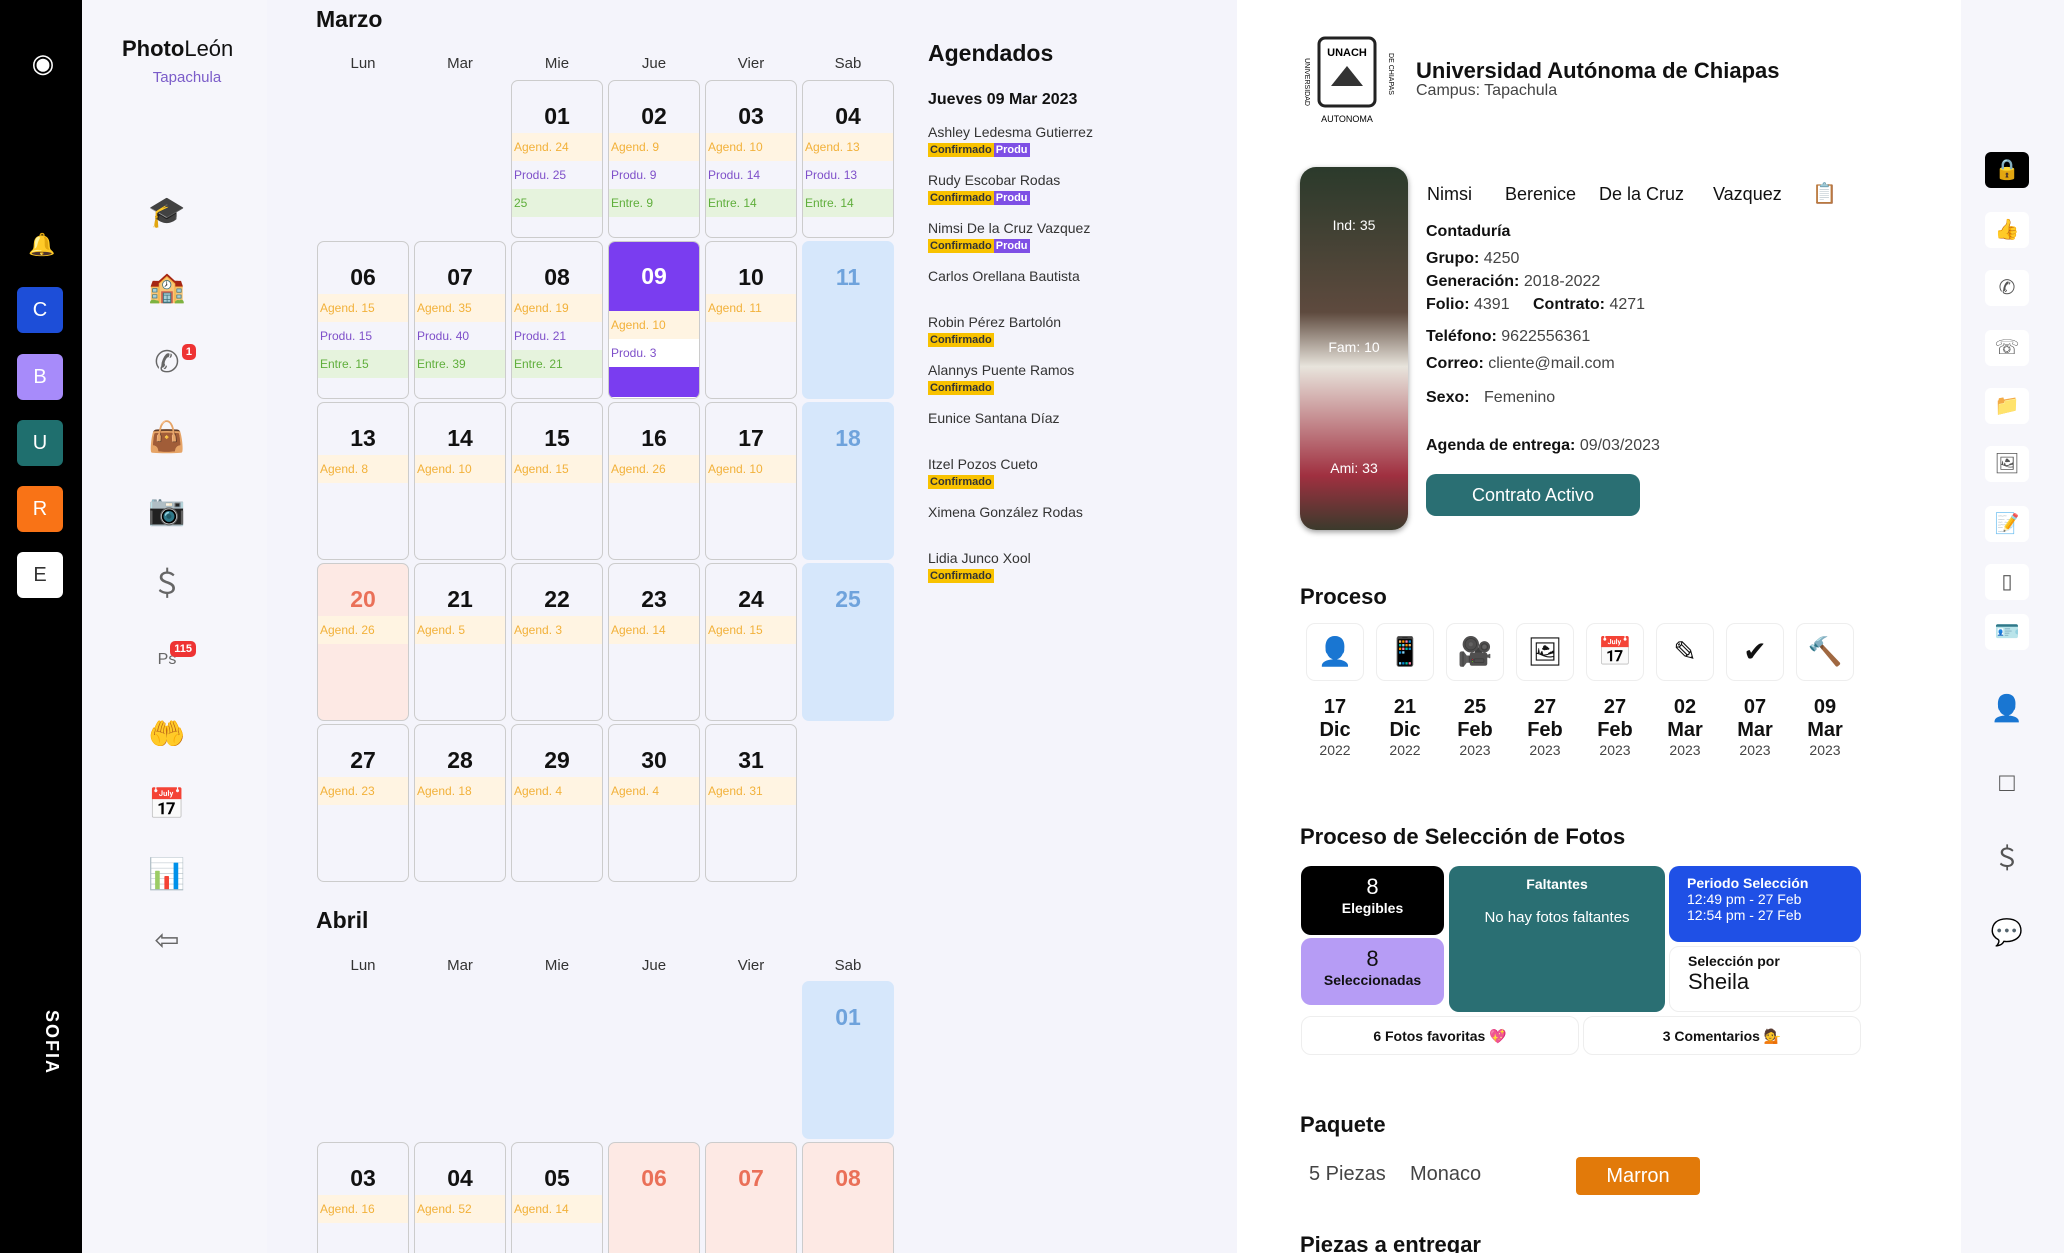  Describe the element at coordinates (2007, 782) in the screenshot. I see `square-icon: □` at that location.